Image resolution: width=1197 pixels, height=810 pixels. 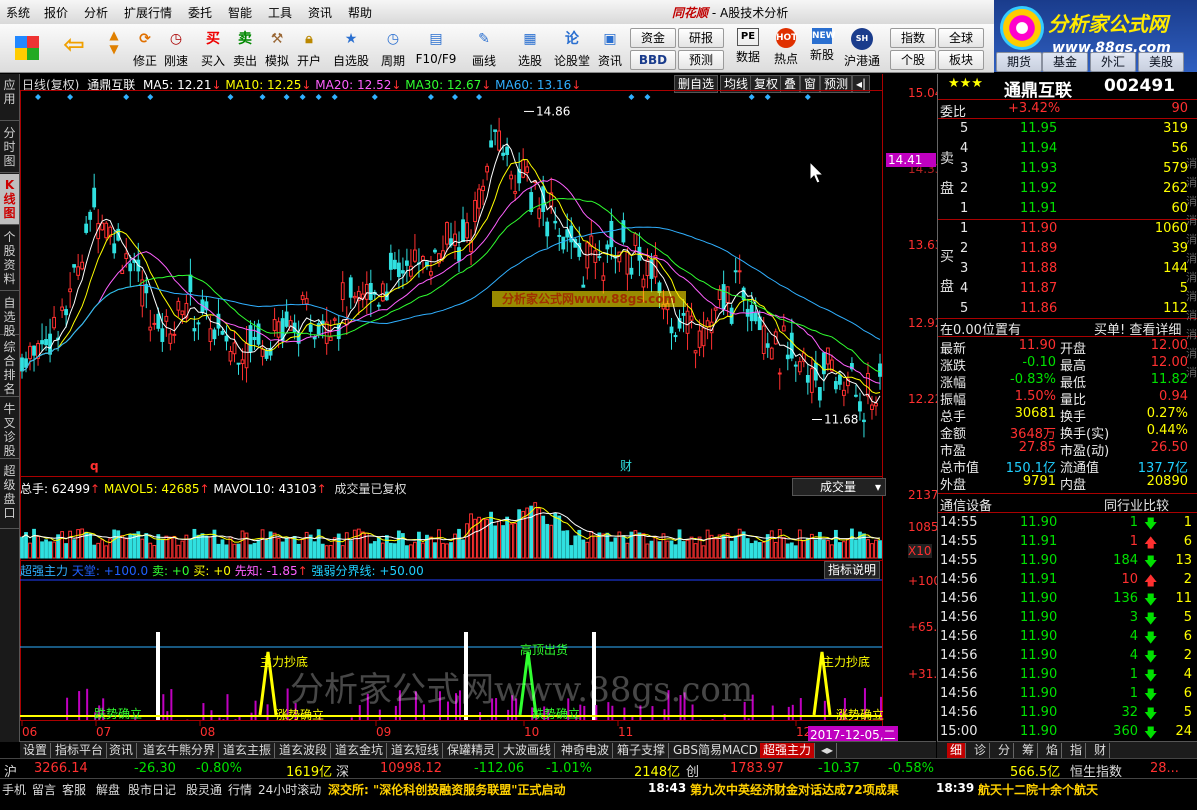 What do you see at coordinates (145, 48) in the screenshot?
I see `fix-button: ⟳ 修正` at bounding box center [145, 48].